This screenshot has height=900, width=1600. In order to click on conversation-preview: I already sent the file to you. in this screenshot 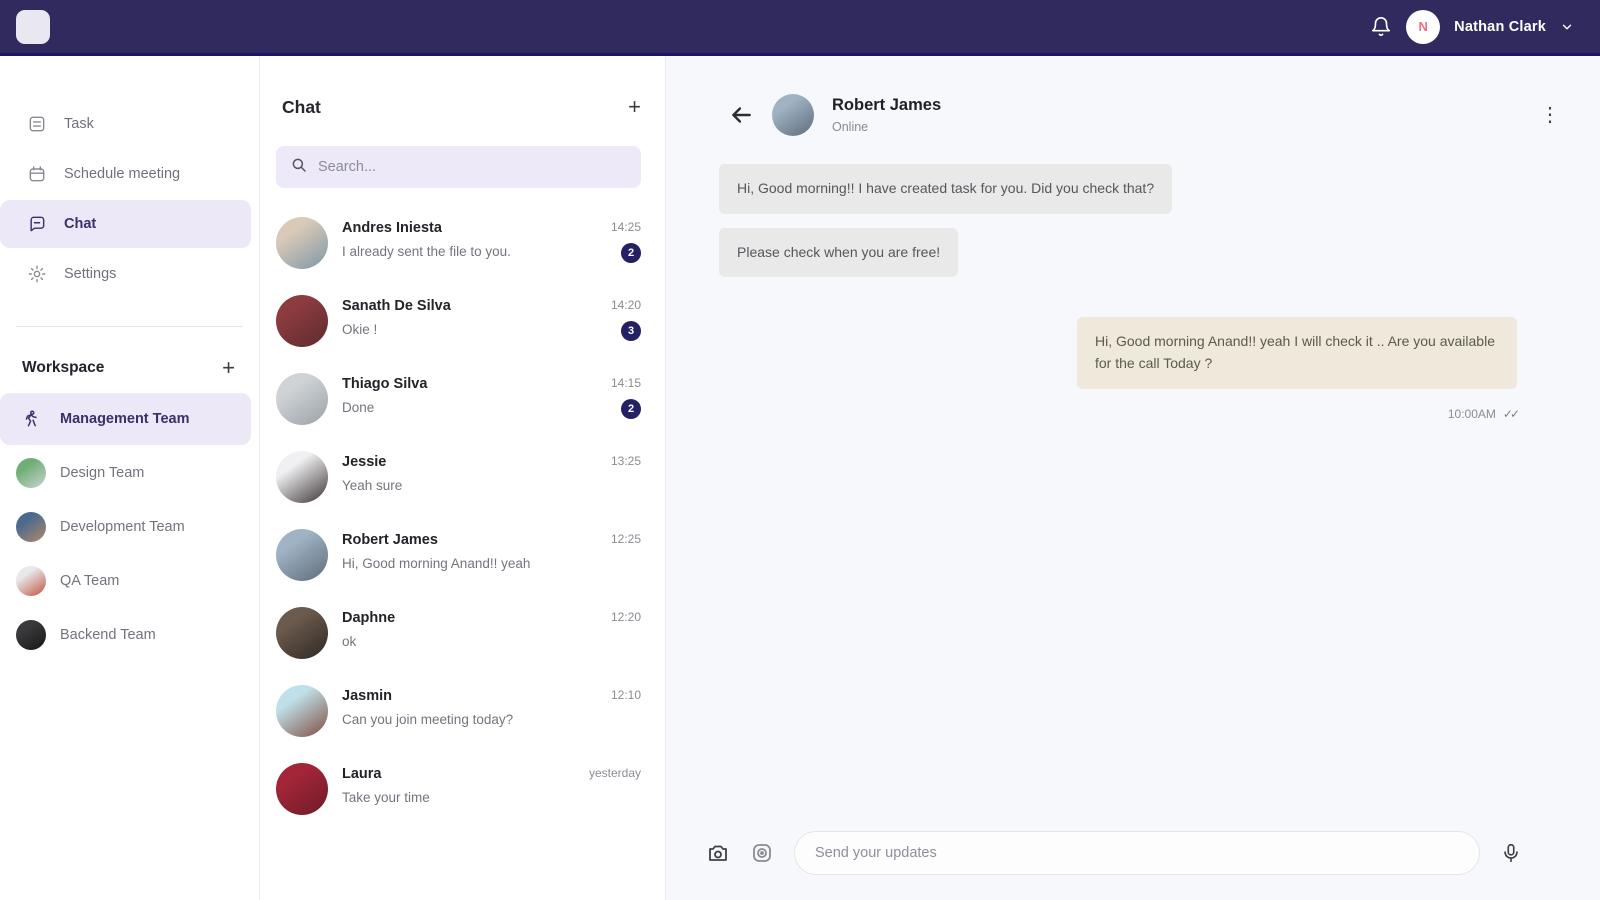, I will do `click(426, 251)`.